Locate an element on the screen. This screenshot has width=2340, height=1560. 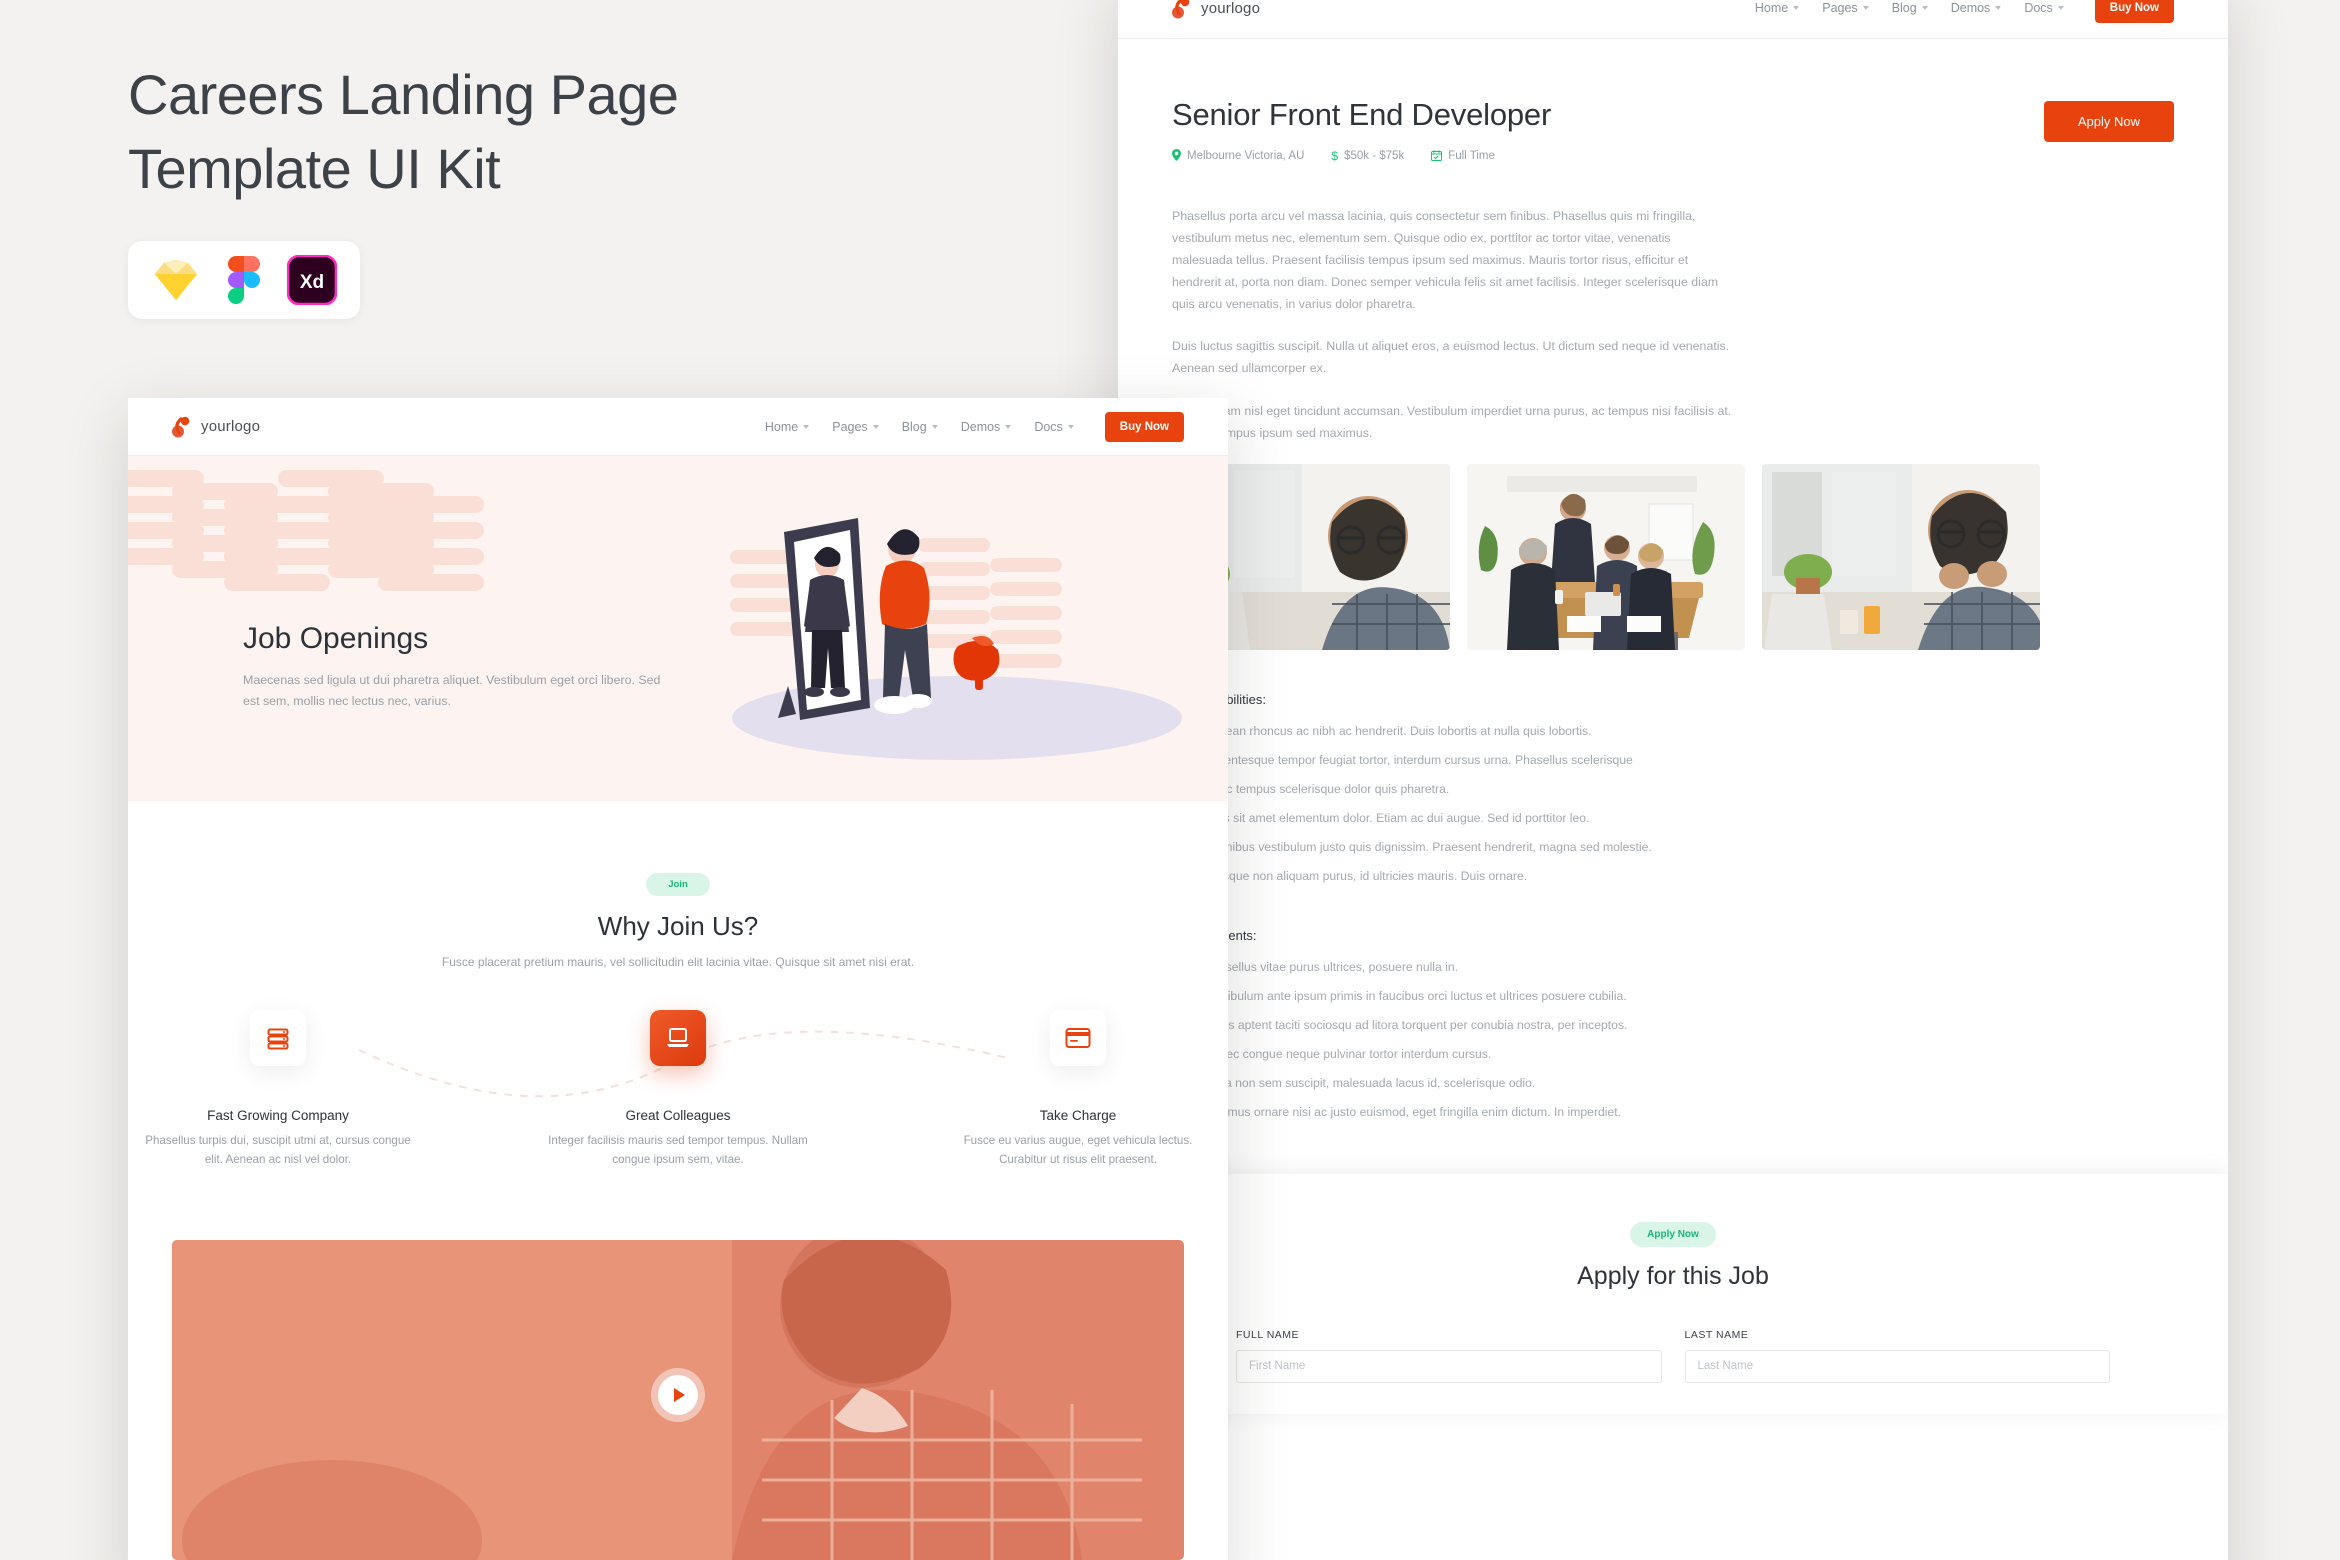
feature-title: Fast Growing Company is located at coordinates (278, 1116).